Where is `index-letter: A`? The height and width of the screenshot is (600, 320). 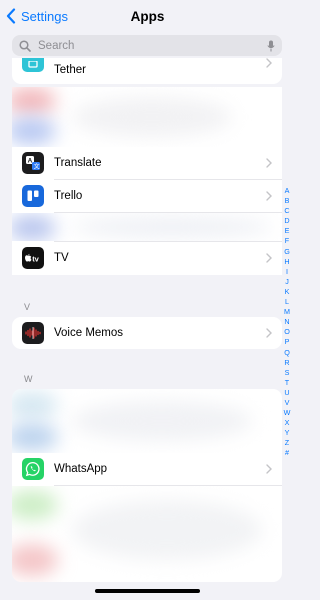 index-letter: A is located at coordinates (287, 191).